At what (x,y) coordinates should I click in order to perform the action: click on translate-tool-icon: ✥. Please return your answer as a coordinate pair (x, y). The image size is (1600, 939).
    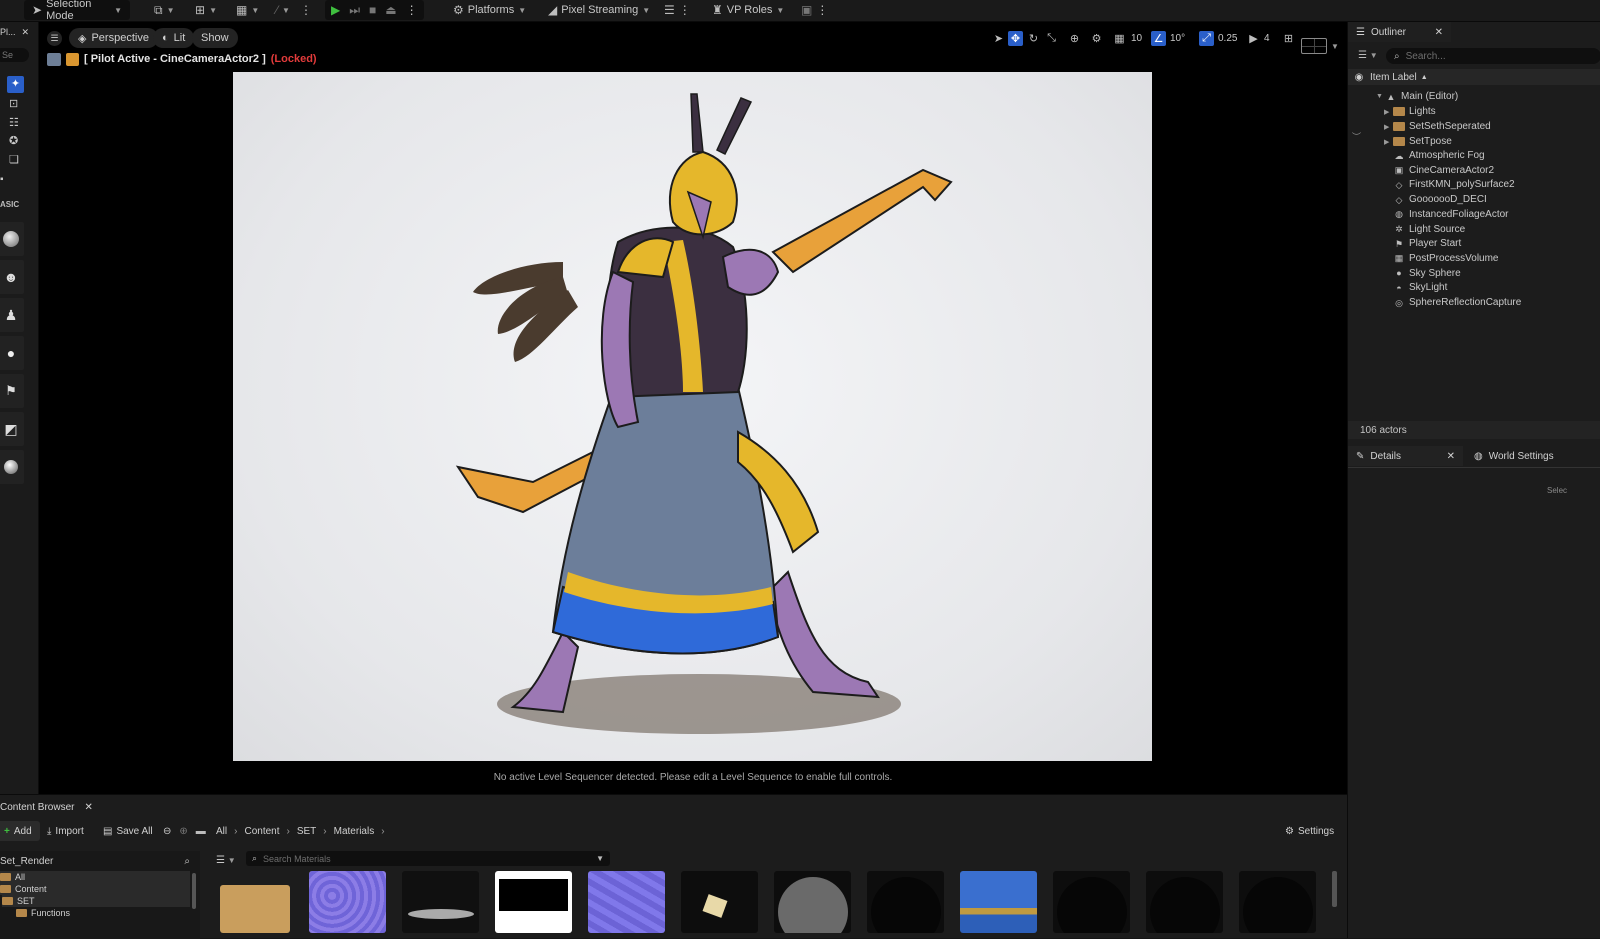
    Looking at the image, I should click on (1015, 38).